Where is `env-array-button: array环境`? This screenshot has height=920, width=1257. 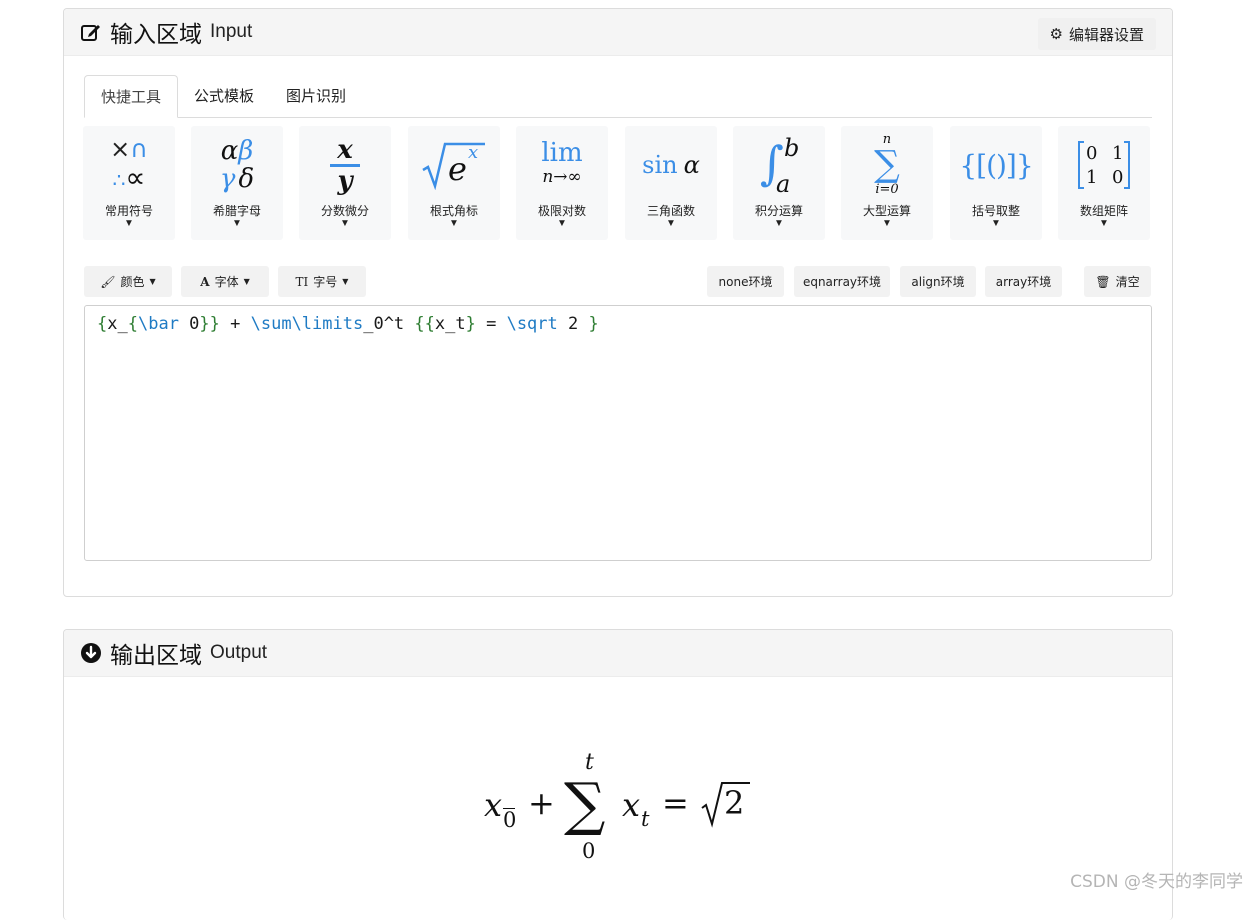
env-array-button: array环境 is located at coordinates (1023, 281).